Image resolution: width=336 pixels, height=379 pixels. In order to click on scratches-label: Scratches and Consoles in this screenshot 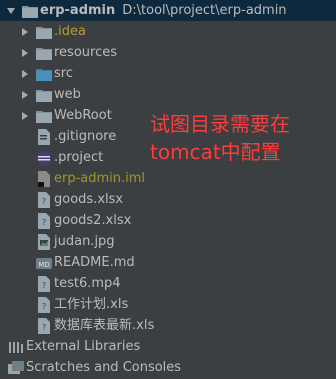, I will do `click(104, 367)`.